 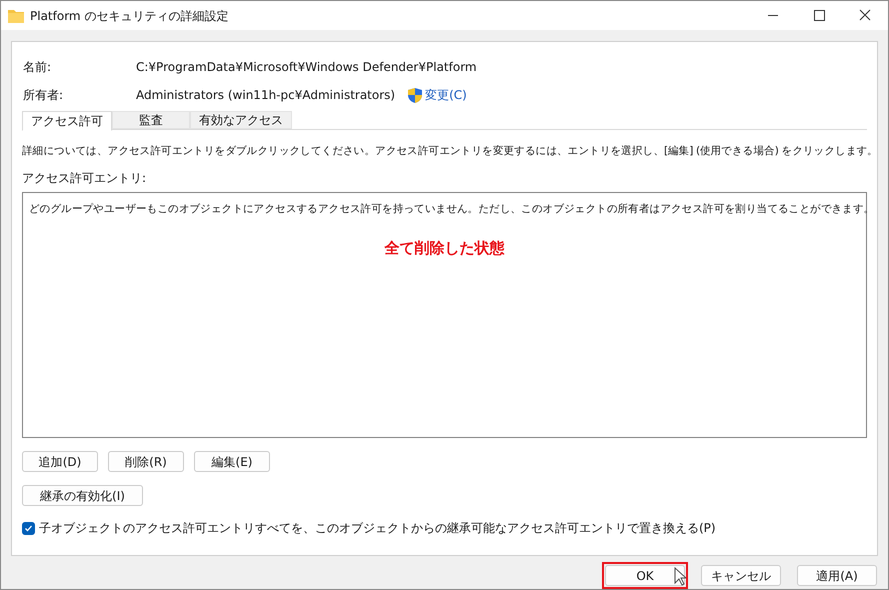 What do you see at coordinates (446, 95) in the screenshot?
I see `change-owner-link: 変更(C)` at bounding box center [446, 95].